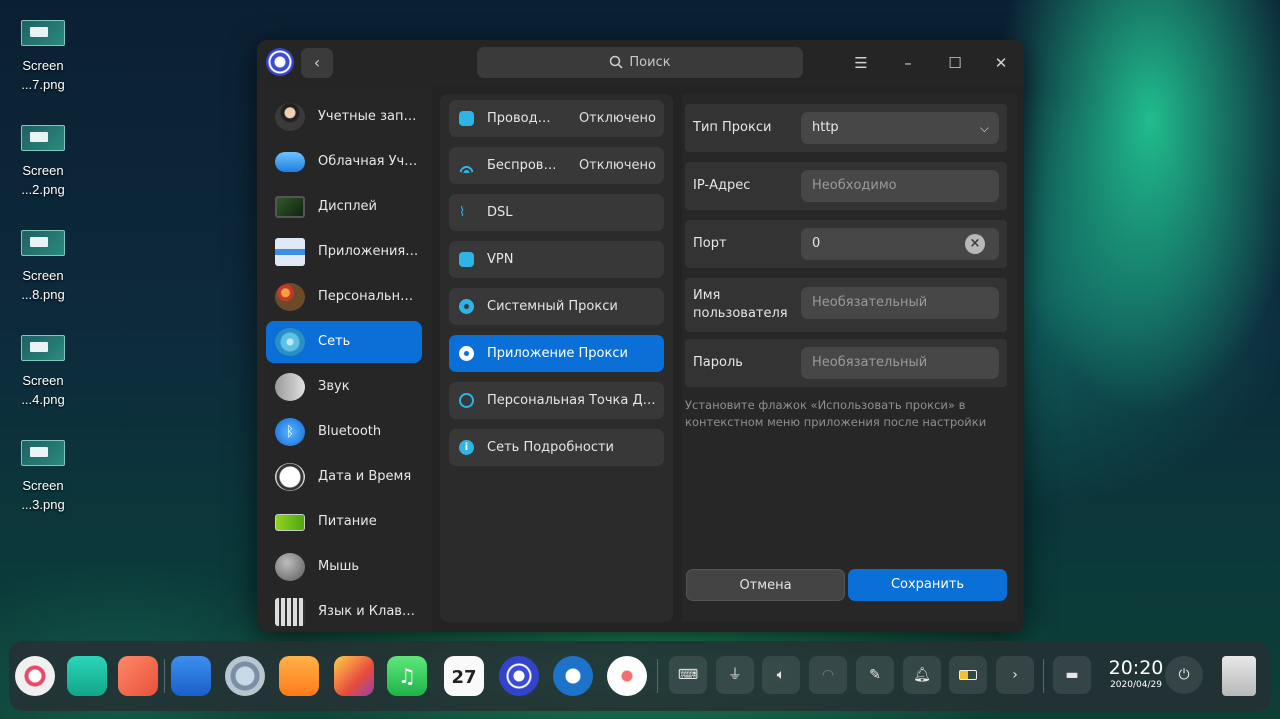 Image resolution: width=1280 pixels, height=719 pixels. What do you see at coordinates (43, 267) in the screenshot?
I see `desktop-file-screen-8: Screen ...8.png` at bounding box center [43, 267].